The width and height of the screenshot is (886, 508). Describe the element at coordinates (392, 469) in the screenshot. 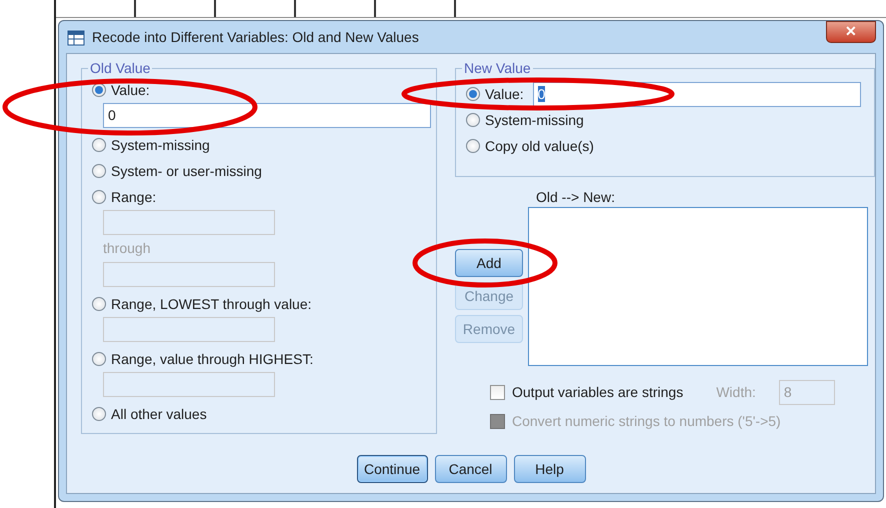

I see `dialog-button: Continue` at that location.